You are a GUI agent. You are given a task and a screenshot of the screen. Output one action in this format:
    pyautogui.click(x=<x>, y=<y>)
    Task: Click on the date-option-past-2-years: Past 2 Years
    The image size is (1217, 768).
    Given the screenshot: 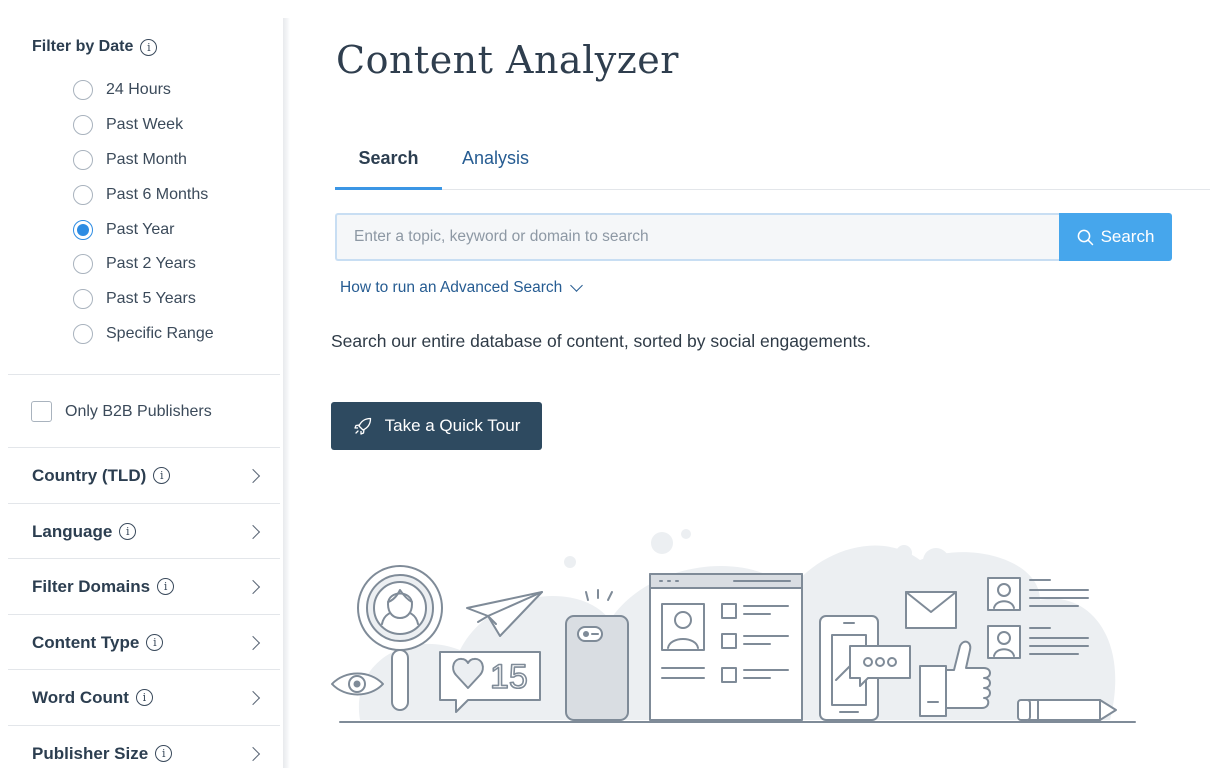 What is the action you would take?
    pyautogui.click(x=143, y=264)
    